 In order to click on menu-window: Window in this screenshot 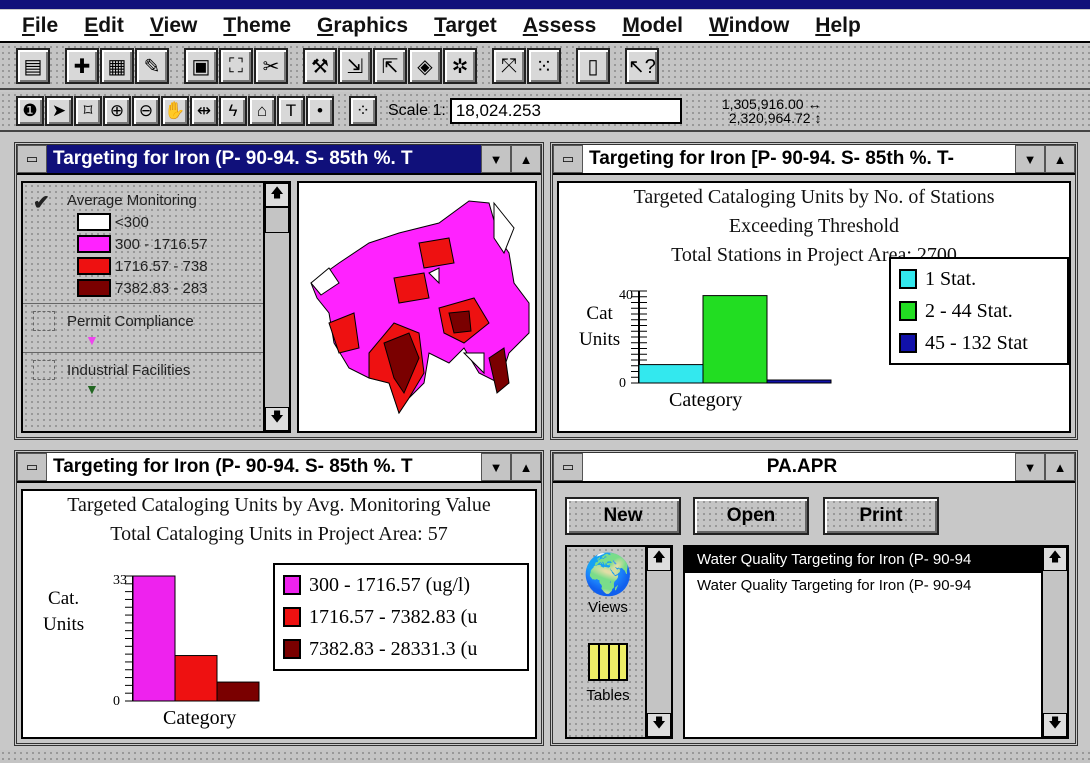, I will do `click(749, 26)`.